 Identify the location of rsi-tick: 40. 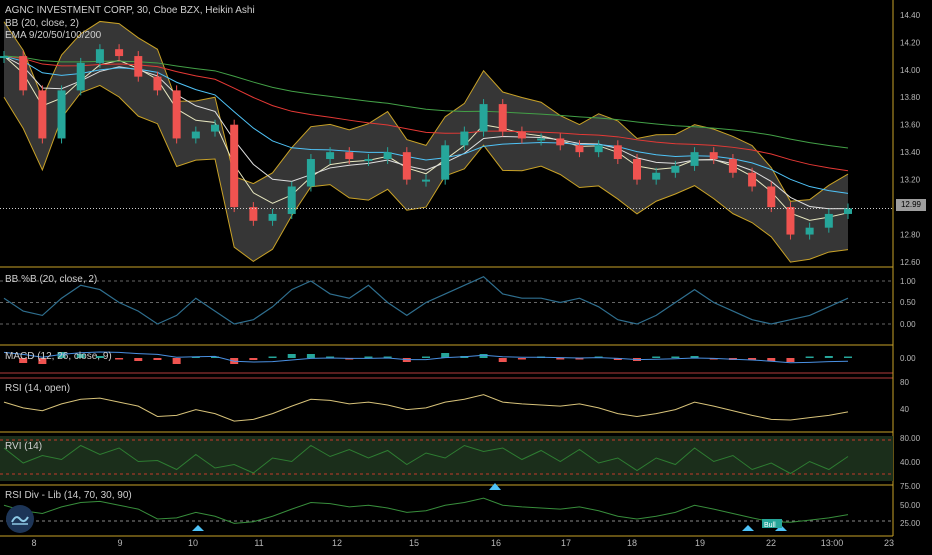
(904, 409).